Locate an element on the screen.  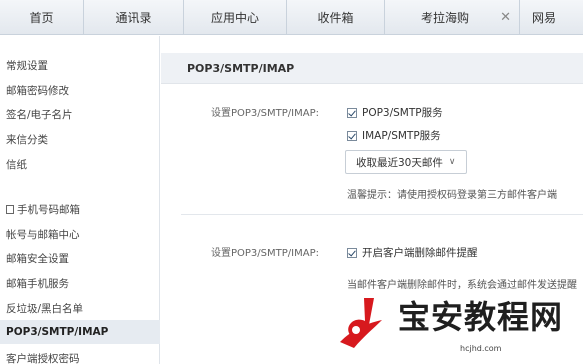
tab-label: 首页 is located at coordinates (41, 18).